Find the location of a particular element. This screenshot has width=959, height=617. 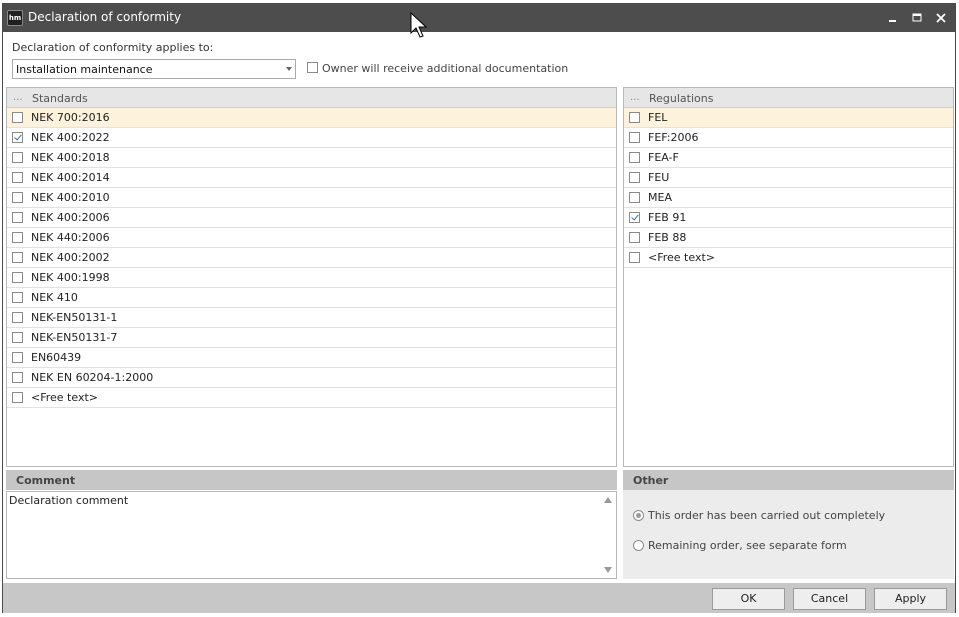

standard-row: NEK-EN50131-1 is located at coordinates (311, 318).